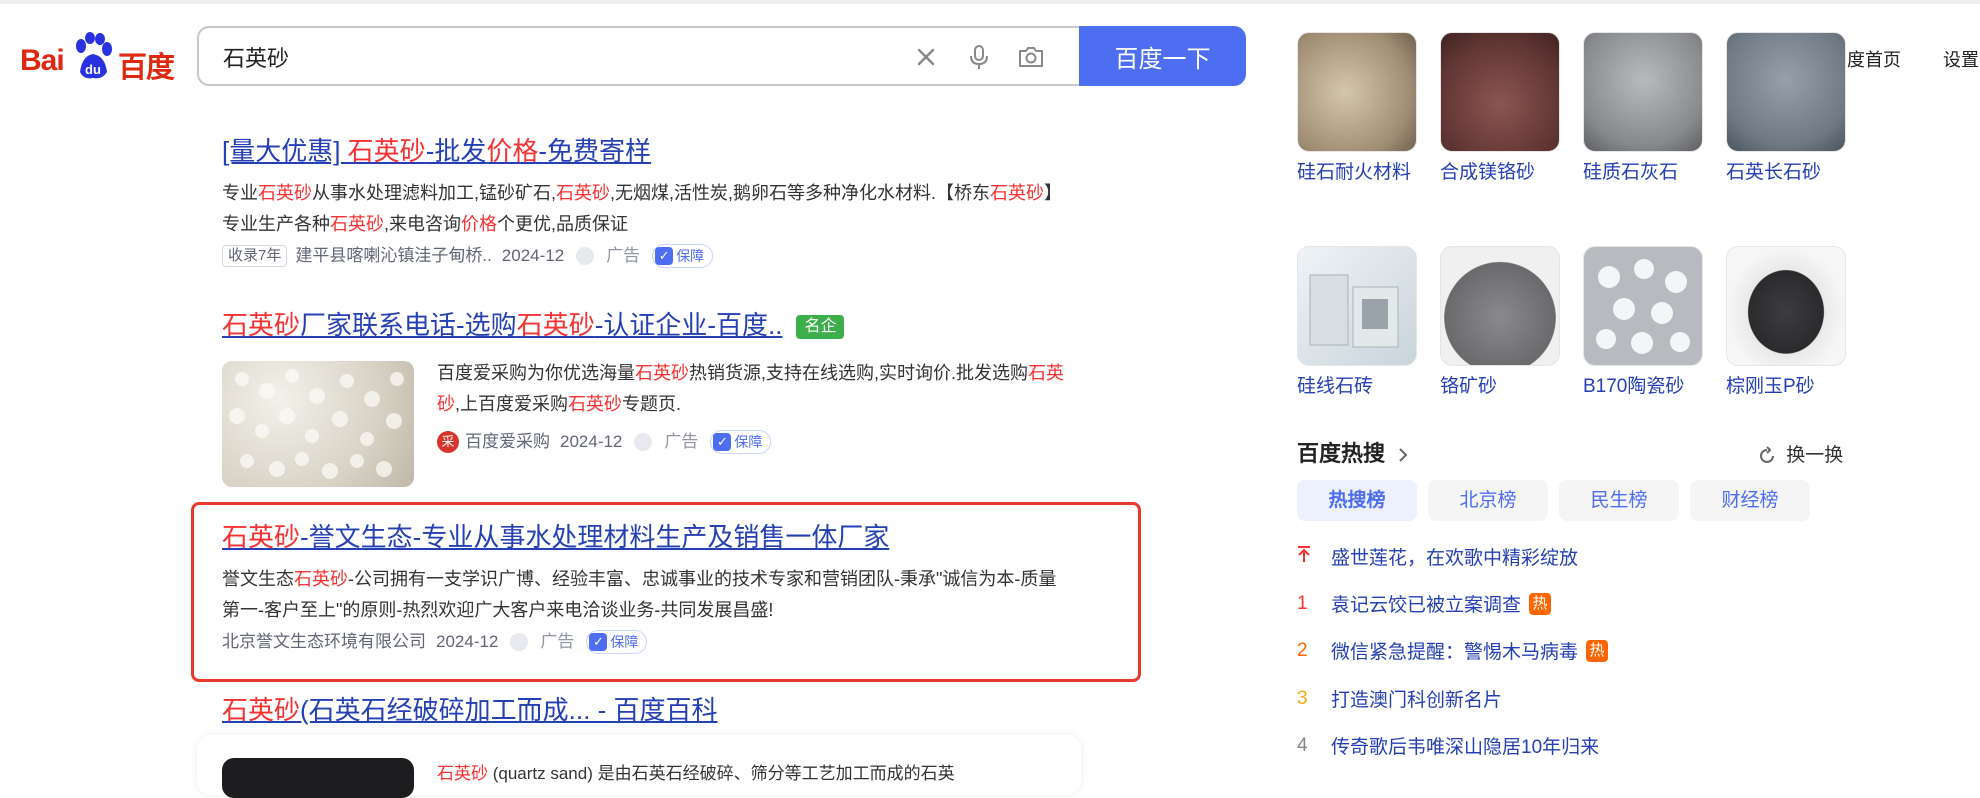  I want to click on tab-hot-list: 热搜榜, so click(1357, 500).